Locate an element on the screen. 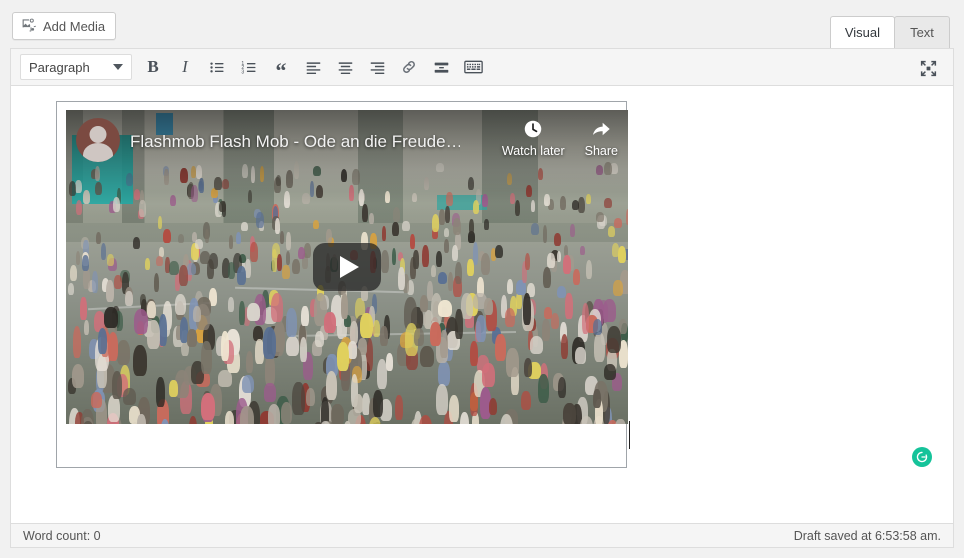 Image resolution: width=964 pixels, height=558 pixels. play-button is located at coordinates (347, 267).